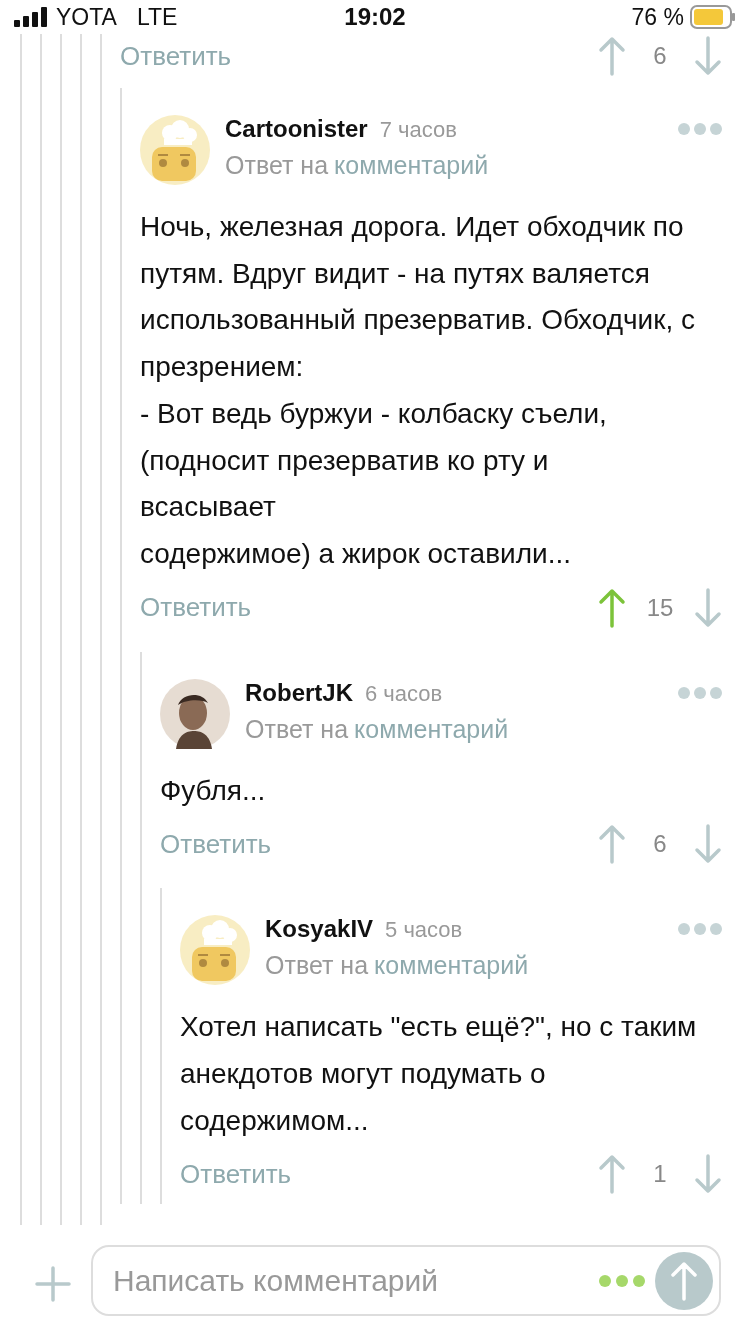 The height and width of the screenshot is (1334, 750). I want to click on carrier-name: YOTA, so click(86, 17).